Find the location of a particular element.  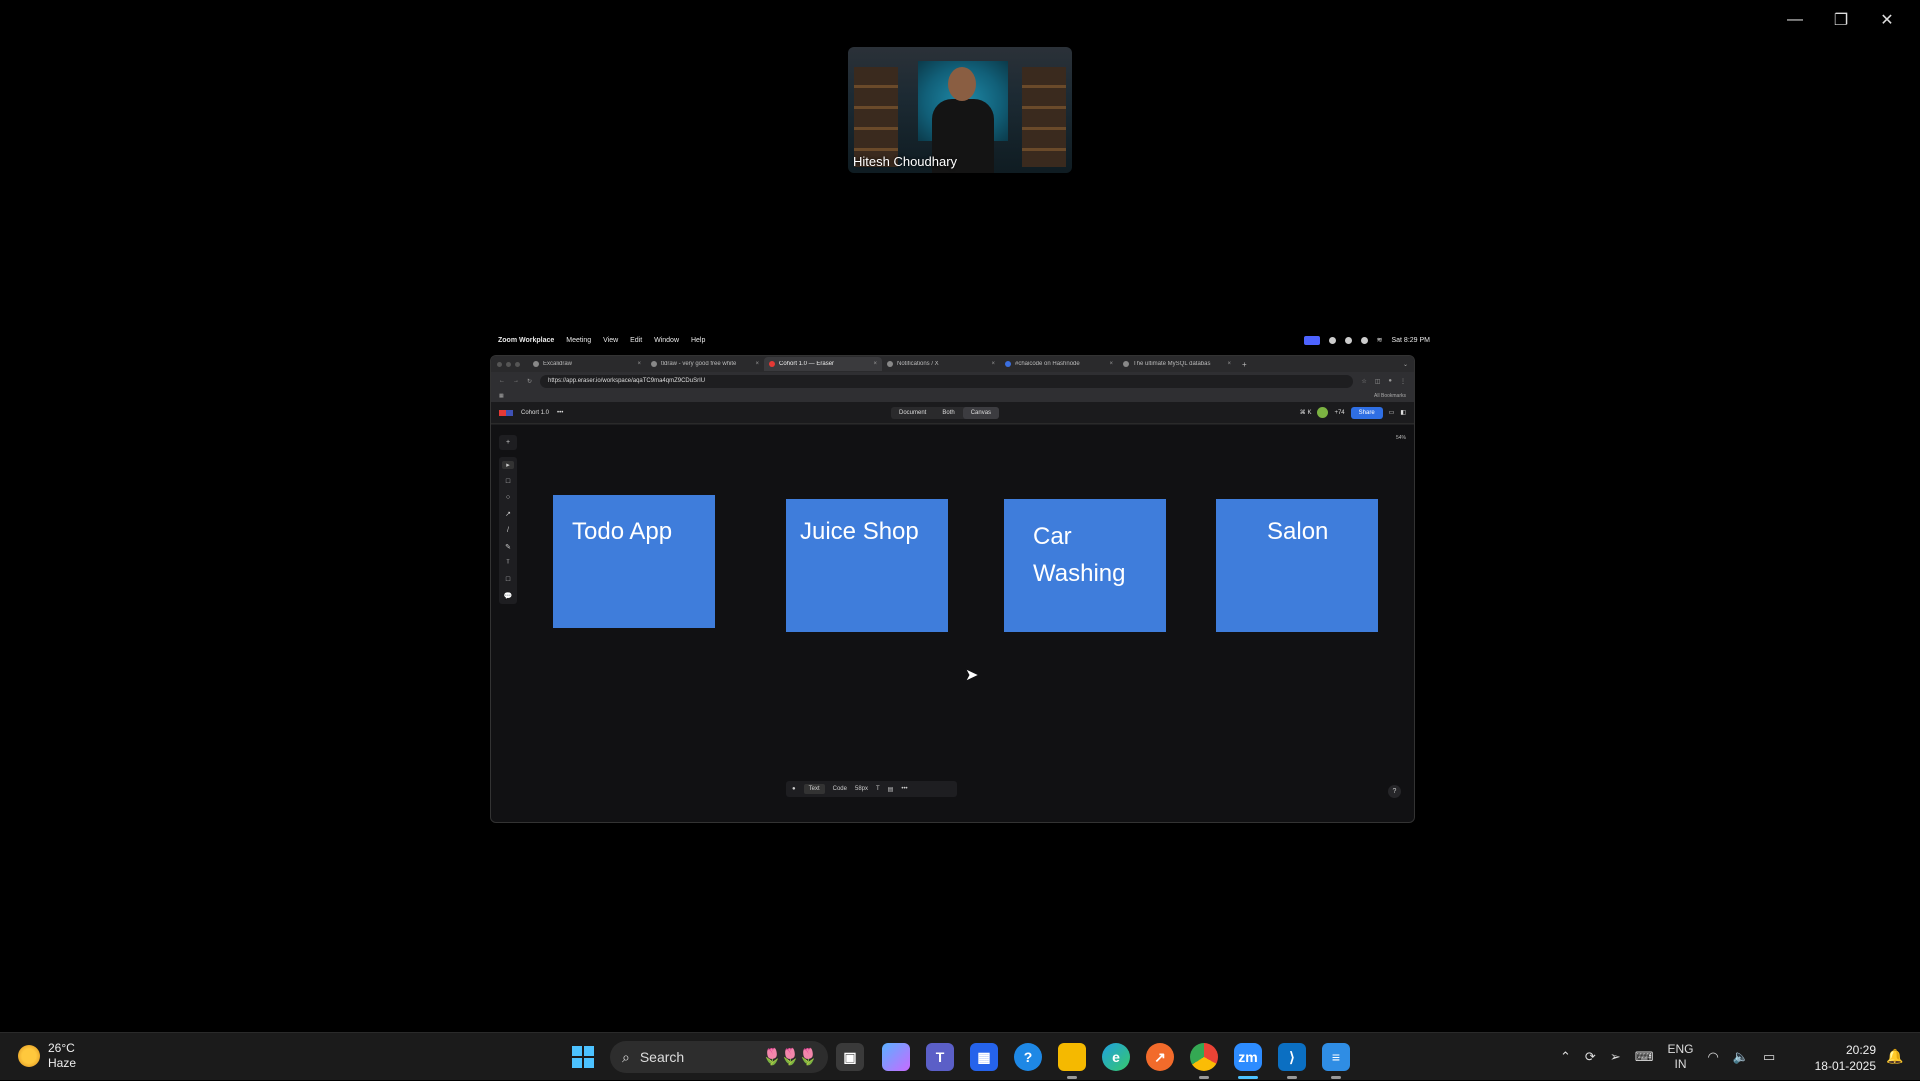

browser-tab-active: Cohort 1.0 — Eraser × is located at coordinates (823, 364).